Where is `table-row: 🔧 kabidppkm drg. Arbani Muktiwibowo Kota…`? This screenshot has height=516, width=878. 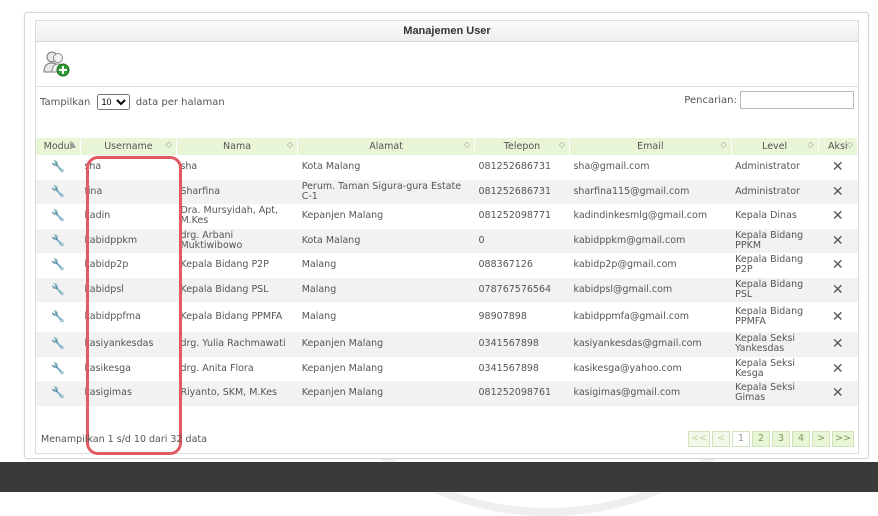
table-row: 🔧 kabidppkm drg. Arbani Muktiwibowo Kota… is located at coordinates (447, 240).